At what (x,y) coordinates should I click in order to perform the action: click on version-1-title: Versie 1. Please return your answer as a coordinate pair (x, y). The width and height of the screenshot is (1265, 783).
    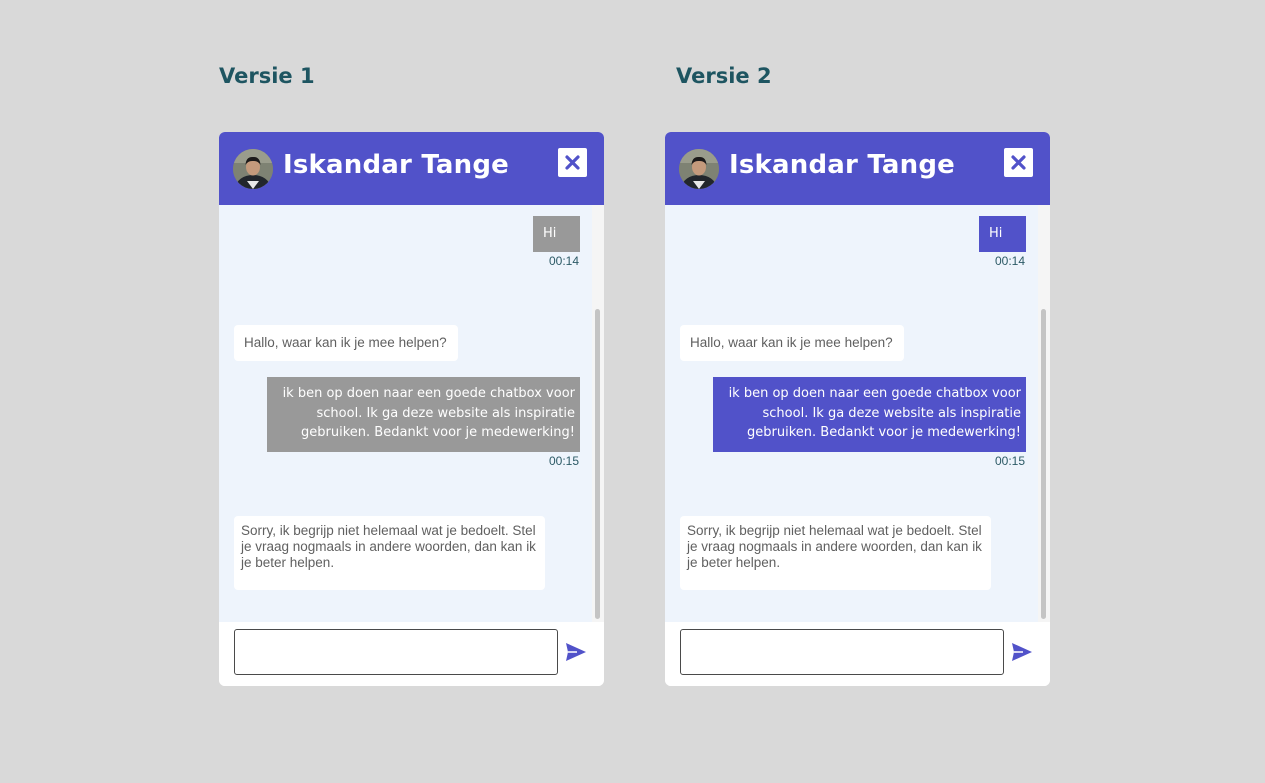
    Looking at the image, I should click on (267, 76).